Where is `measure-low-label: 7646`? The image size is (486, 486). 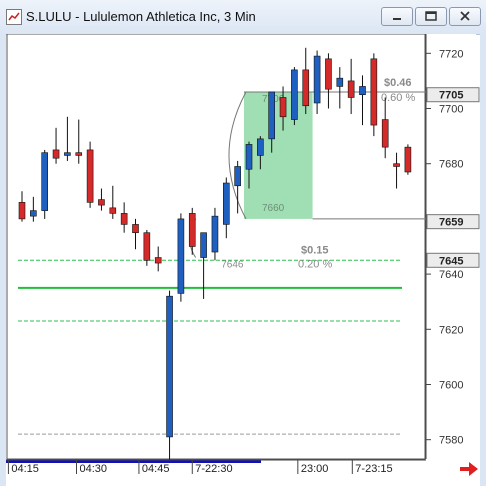 measure-low-label: 7646 is located at coordinates (232, 265).